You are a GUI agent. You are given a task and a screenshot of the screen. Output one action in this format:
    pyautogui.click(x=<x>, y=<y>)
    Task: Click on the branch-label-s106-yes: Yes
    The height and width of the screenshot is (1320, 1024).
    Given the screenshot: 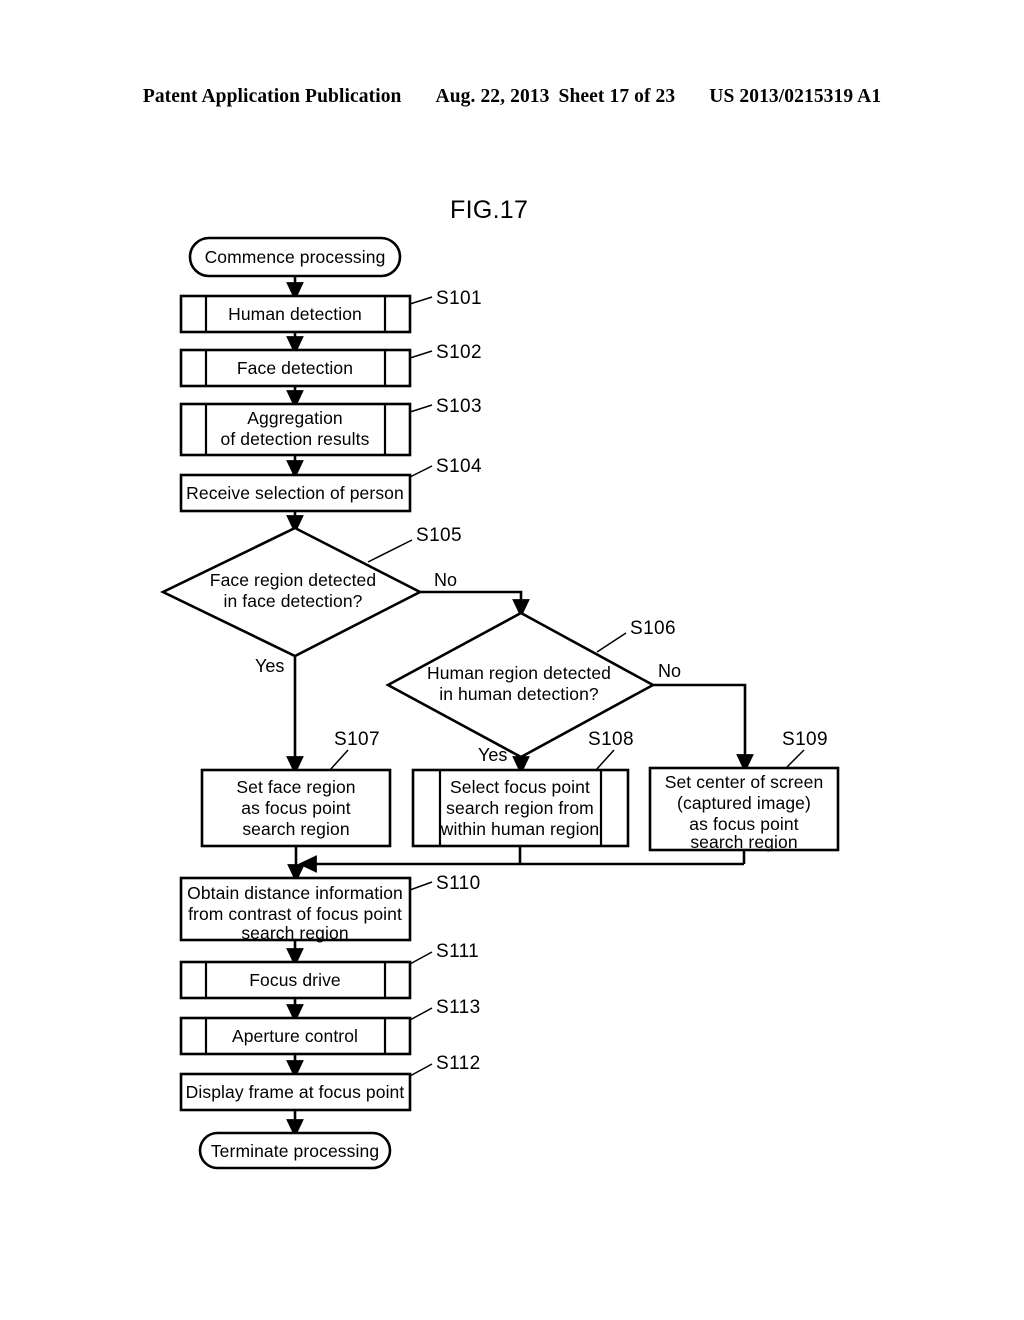 What is the action you would take?
    pyautogui.click(x=492, y=755)
    